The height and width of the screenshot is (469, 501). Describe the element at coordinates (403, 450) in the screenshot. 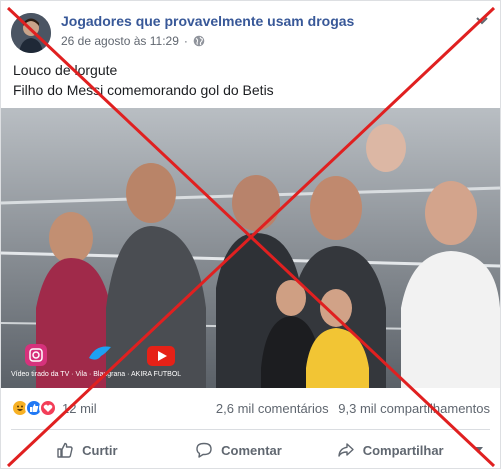

I see `share-label: Compartilhar` at that location.